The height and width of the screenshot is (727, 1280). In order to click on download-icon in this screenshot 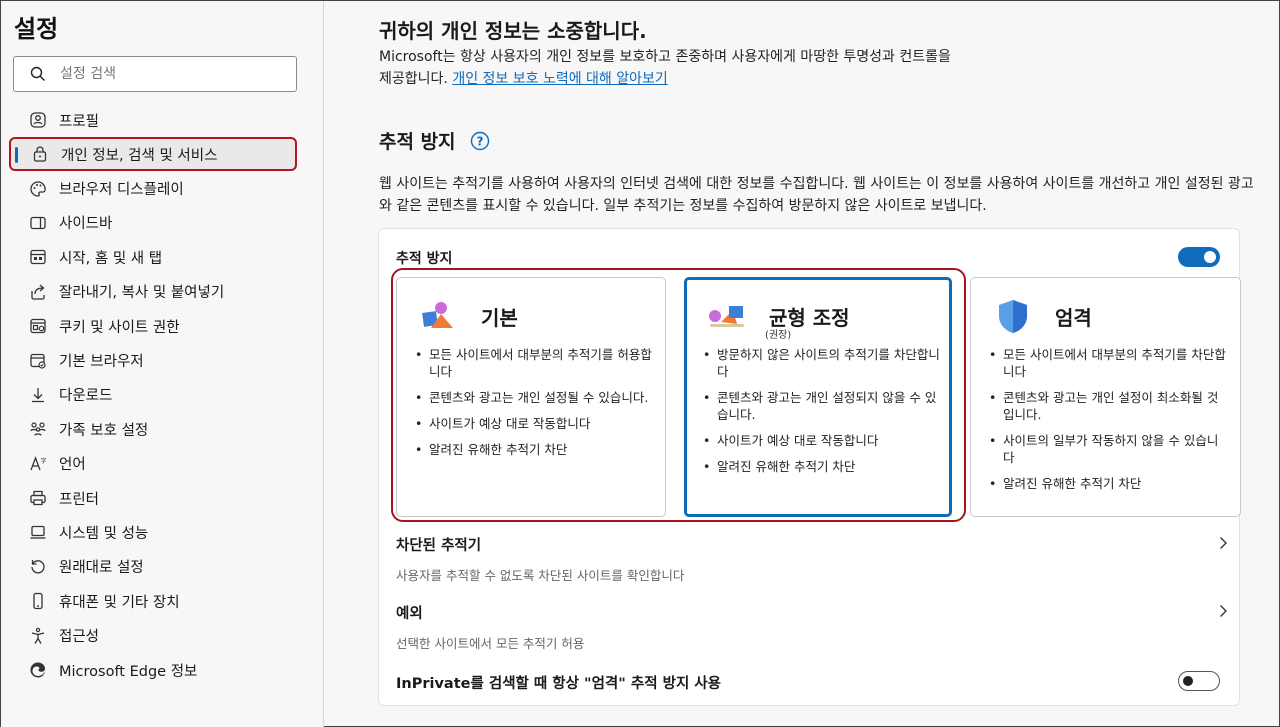, I will do `click(38, 395)`.